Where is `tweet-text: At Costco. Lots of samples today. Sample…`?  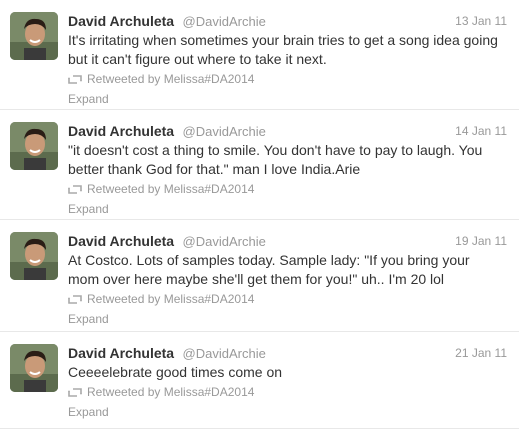 tweet-text: At Costco. Lots of samples today. Sample… is located at coordinates (269, 269).